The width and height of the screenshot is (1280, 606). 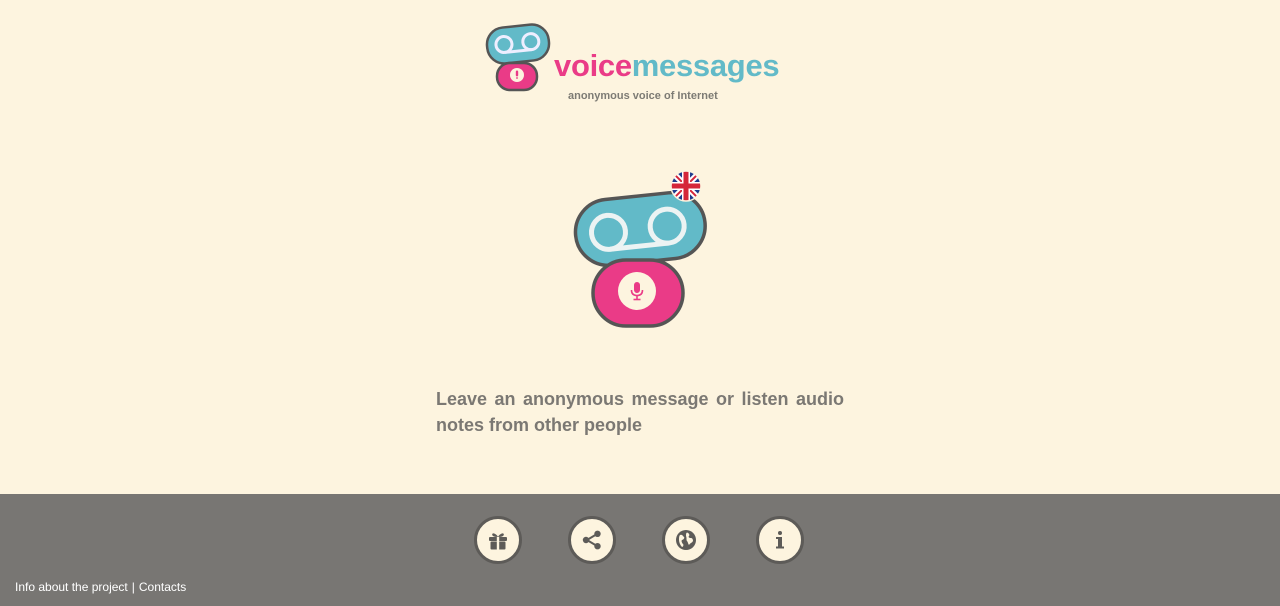 I want to click on brand-title-part2: messages, so click(x=705, y=65).